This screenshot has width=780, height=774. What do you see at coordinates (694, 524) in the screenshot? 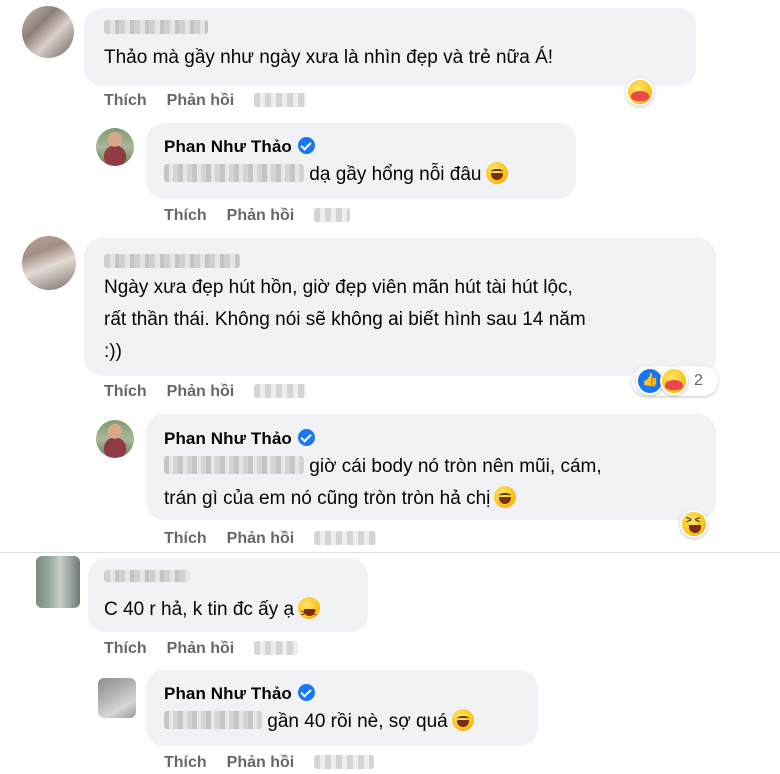
I see `haha-reaction-icon` at bounding box center [694, 524].